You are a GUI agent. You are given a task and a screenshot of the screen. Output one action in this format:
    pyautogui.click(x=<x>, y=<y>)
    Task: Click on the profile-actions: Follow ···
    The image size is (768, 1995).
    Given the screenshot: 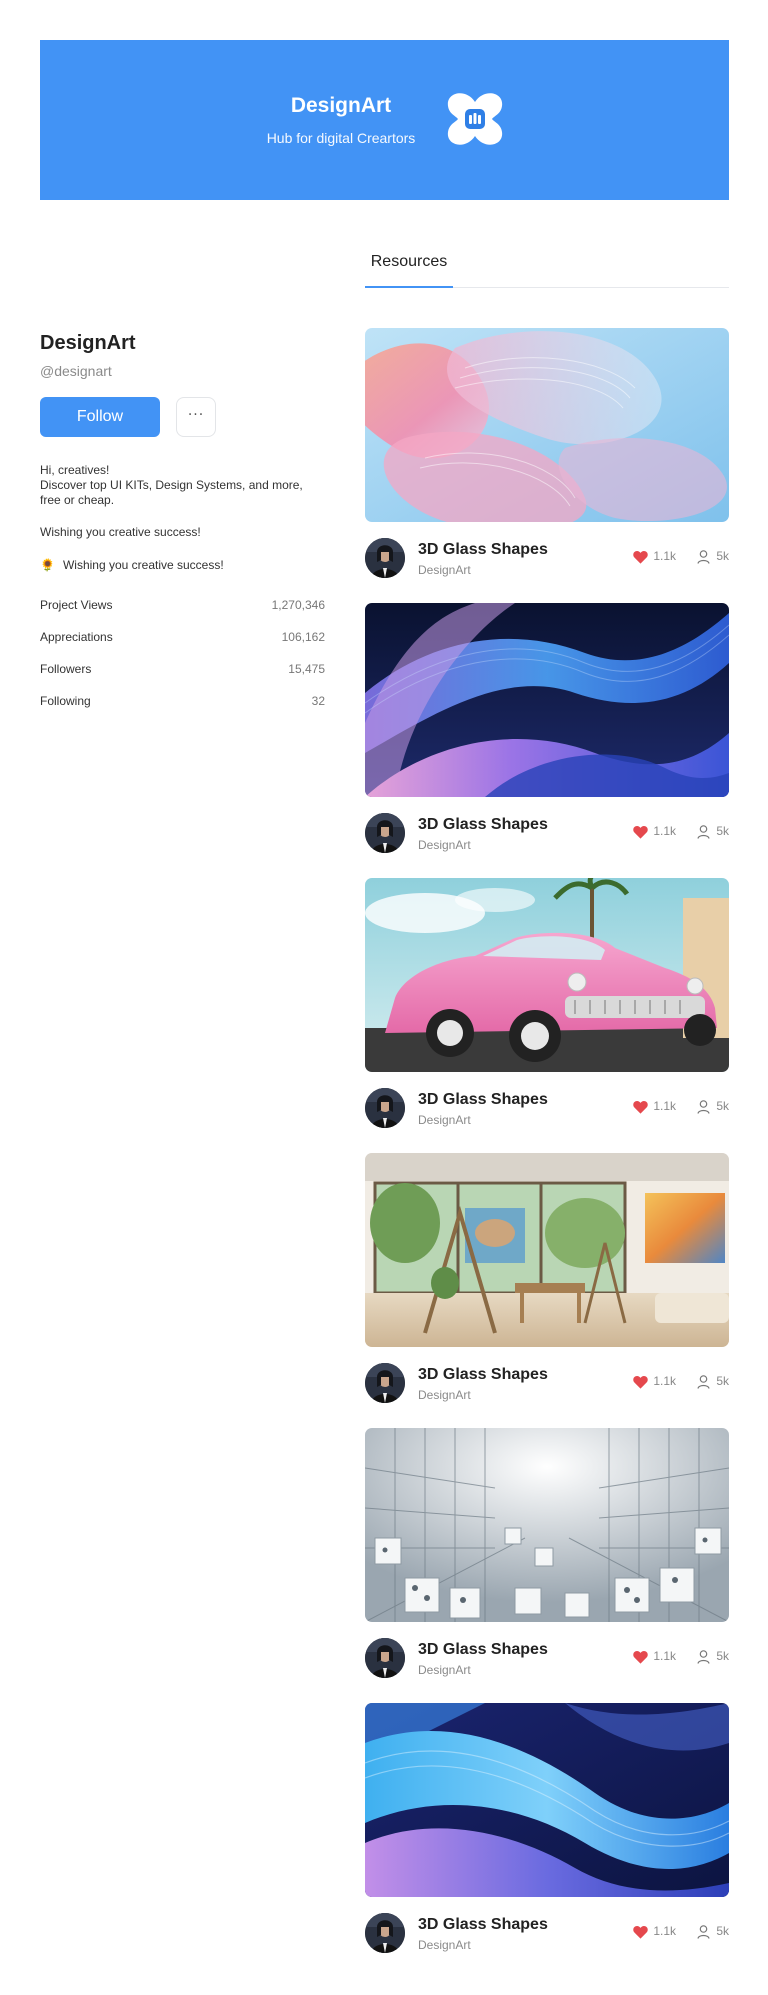 What is the action you would take?
    pyautogui.click(x=182, y=417)
    